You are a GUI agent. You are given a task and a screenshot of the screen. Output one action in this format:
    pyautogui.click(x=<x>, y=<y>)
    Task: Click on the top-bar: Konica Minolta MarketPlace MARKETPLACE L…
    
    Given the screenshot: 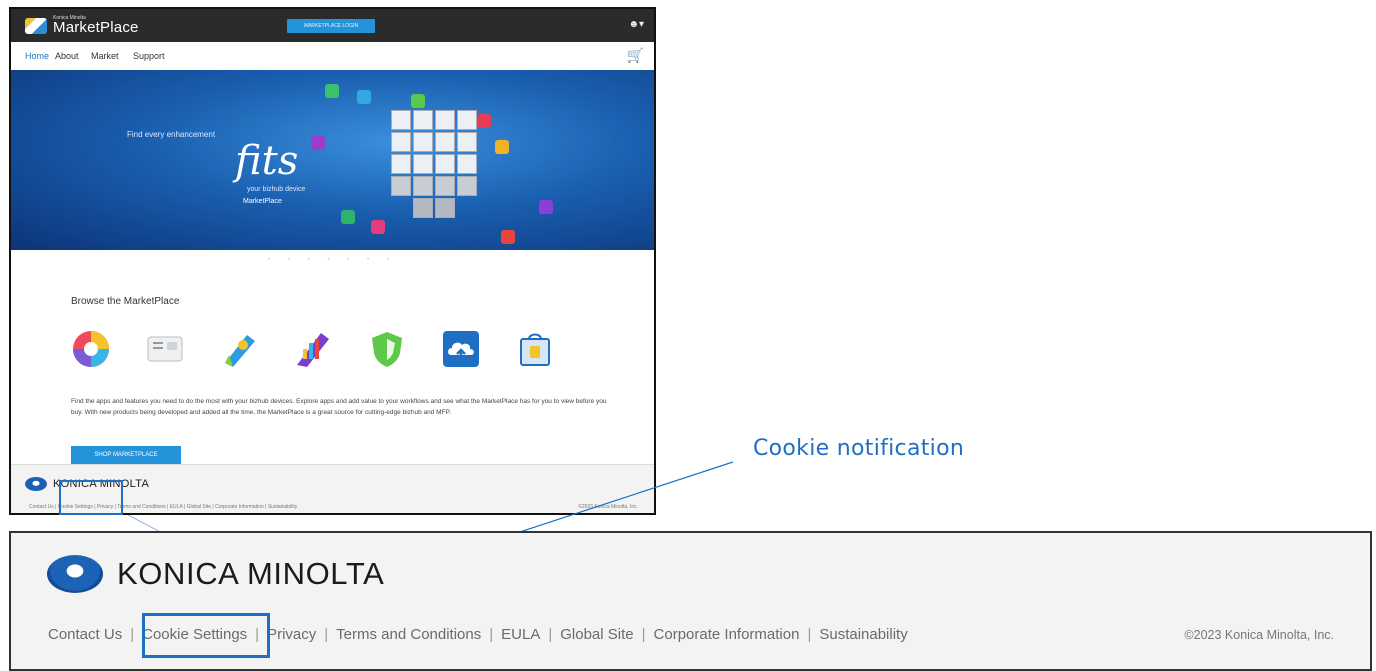 What is the action you would take?
    pyautogui.click(x=332, y=25)
    